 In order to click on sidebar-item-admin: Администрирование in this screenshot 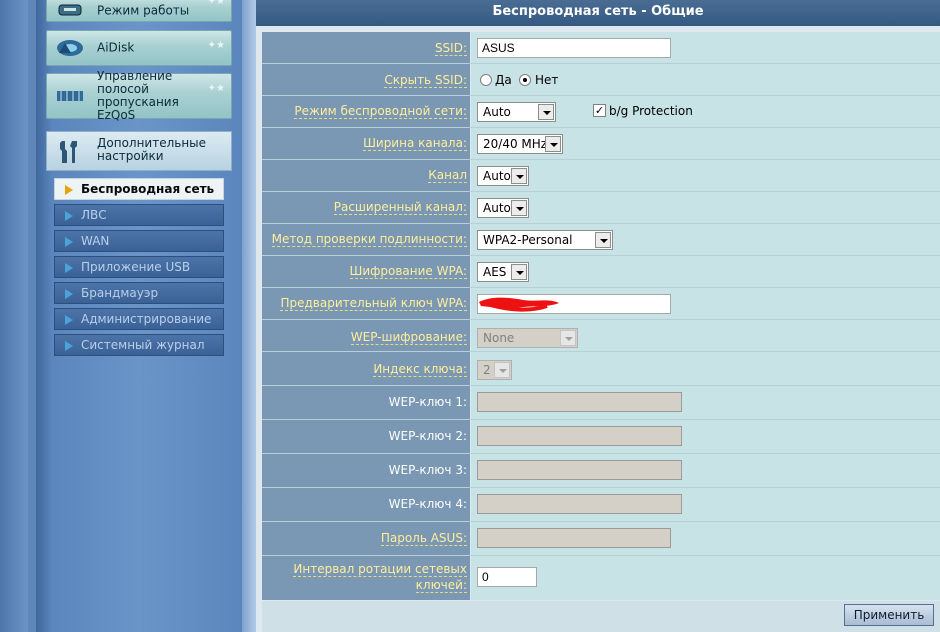, I will do `click(139, 319)`.